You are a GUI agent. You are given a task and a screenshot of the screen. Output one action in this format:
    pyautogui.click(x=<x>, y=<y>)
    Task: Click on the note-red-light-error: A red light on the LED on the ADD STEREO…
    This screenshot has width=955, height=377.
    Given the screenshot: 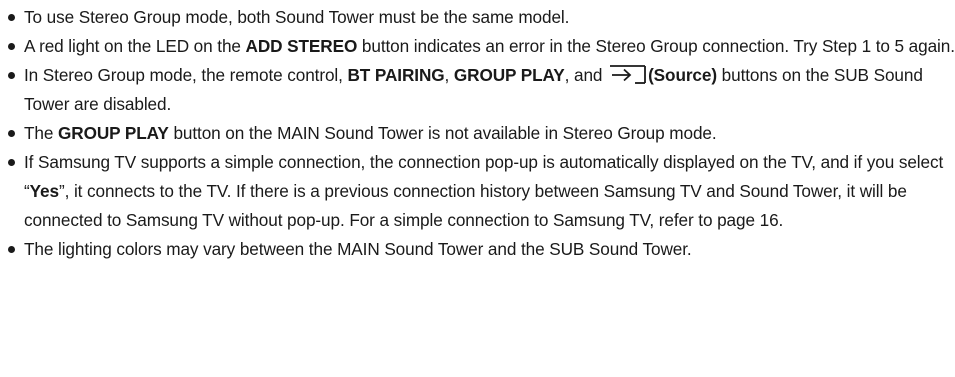 What is the action you would take?
    pyautogui.click(x=477, y=46)
    